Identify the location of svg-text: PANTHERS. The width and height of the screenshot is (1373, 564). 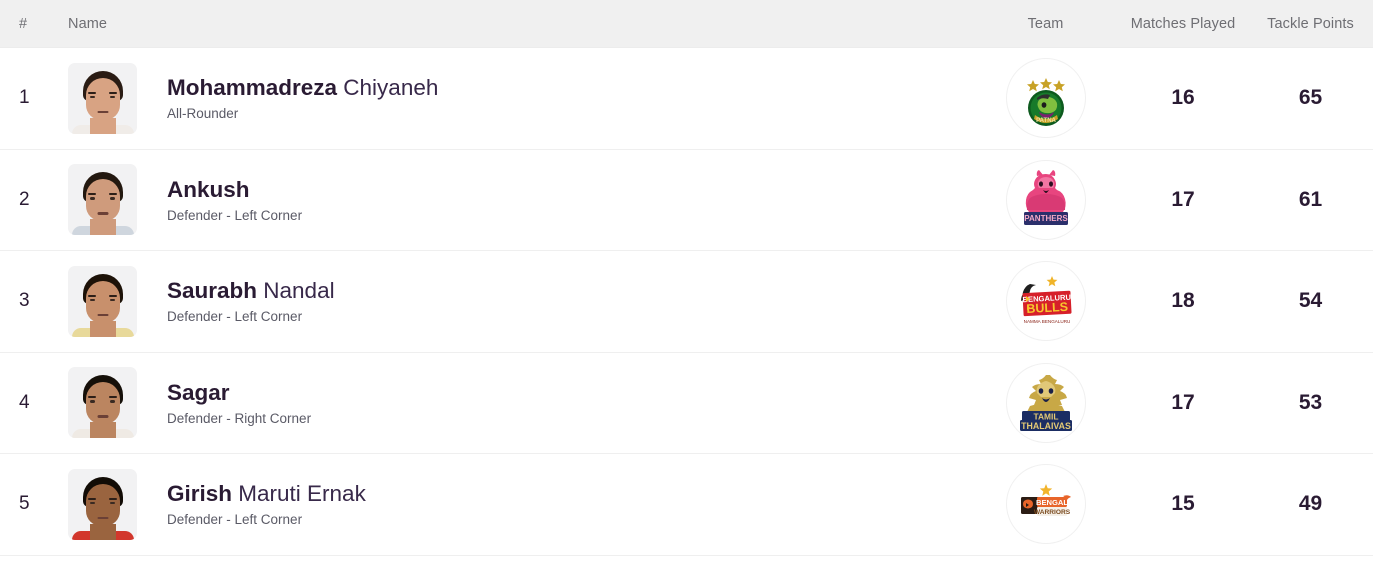
(1046, 218).